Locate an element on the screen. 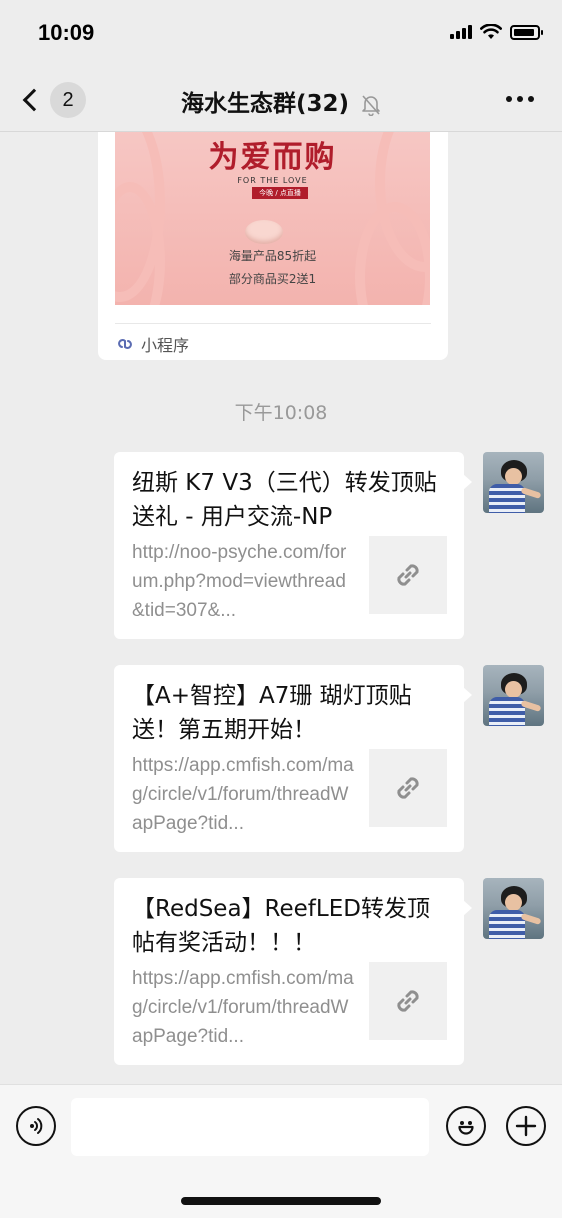 This screenshot has width=562, height=1218. message-timestamp: 下午10:08 is located at coordinates (281, 413).